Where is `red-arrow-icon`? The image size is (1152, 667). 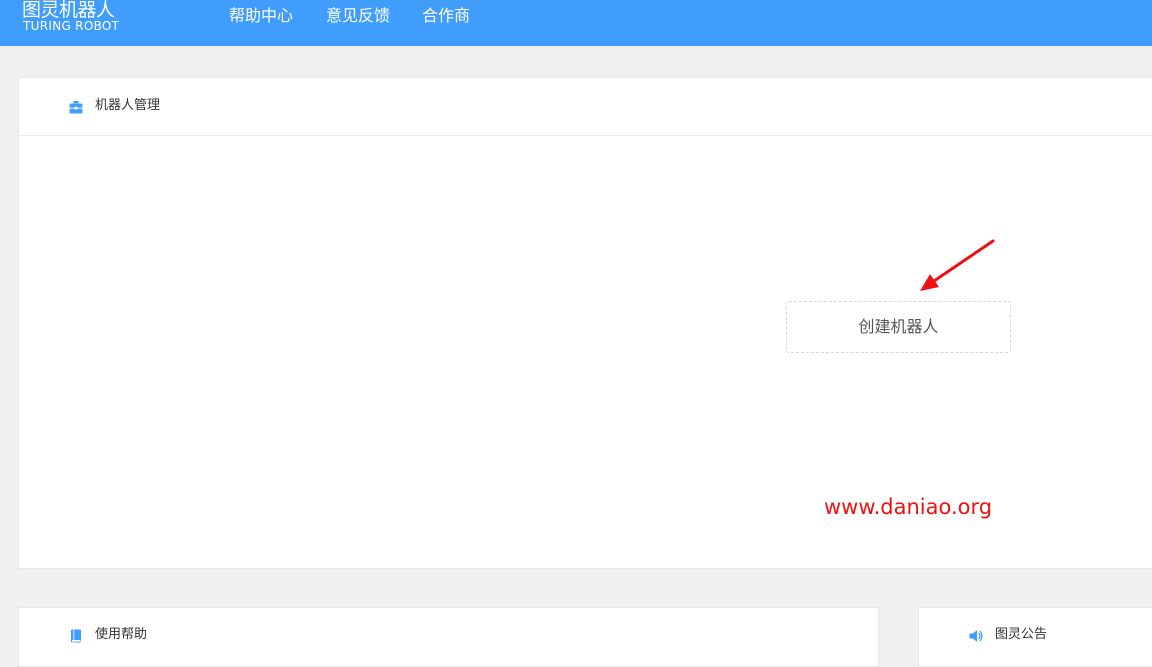
red-arrow-icon is located at coordinates (957, 265).